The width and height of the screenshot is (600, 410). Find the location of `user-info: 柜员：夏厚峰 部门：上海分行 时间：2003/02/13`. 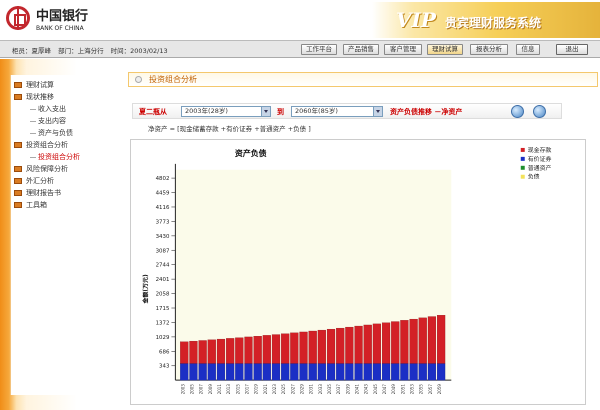

user-info: 柜员：夏厚峰 部门：上海分行 时间：2003/02/13 is located at coordinates (92, 50).